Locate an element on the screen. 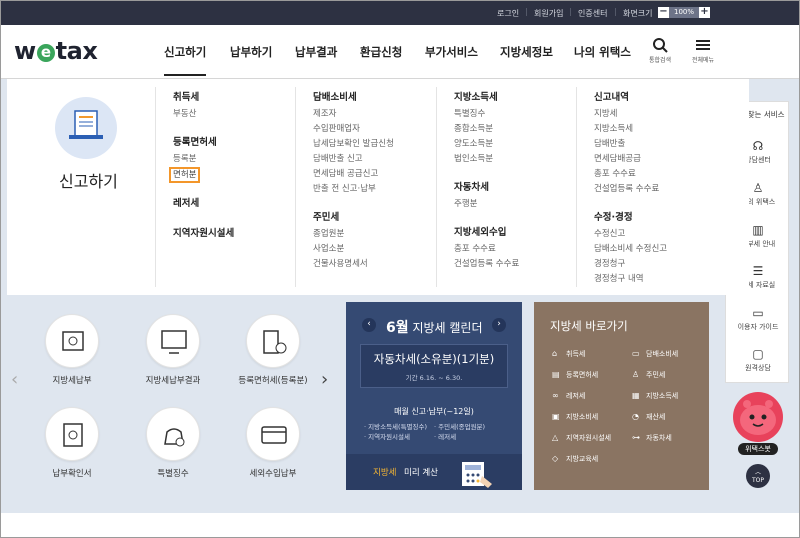 The image size is (800, 538). menu-heading: 주민세 is located at coordinates (353, 216).